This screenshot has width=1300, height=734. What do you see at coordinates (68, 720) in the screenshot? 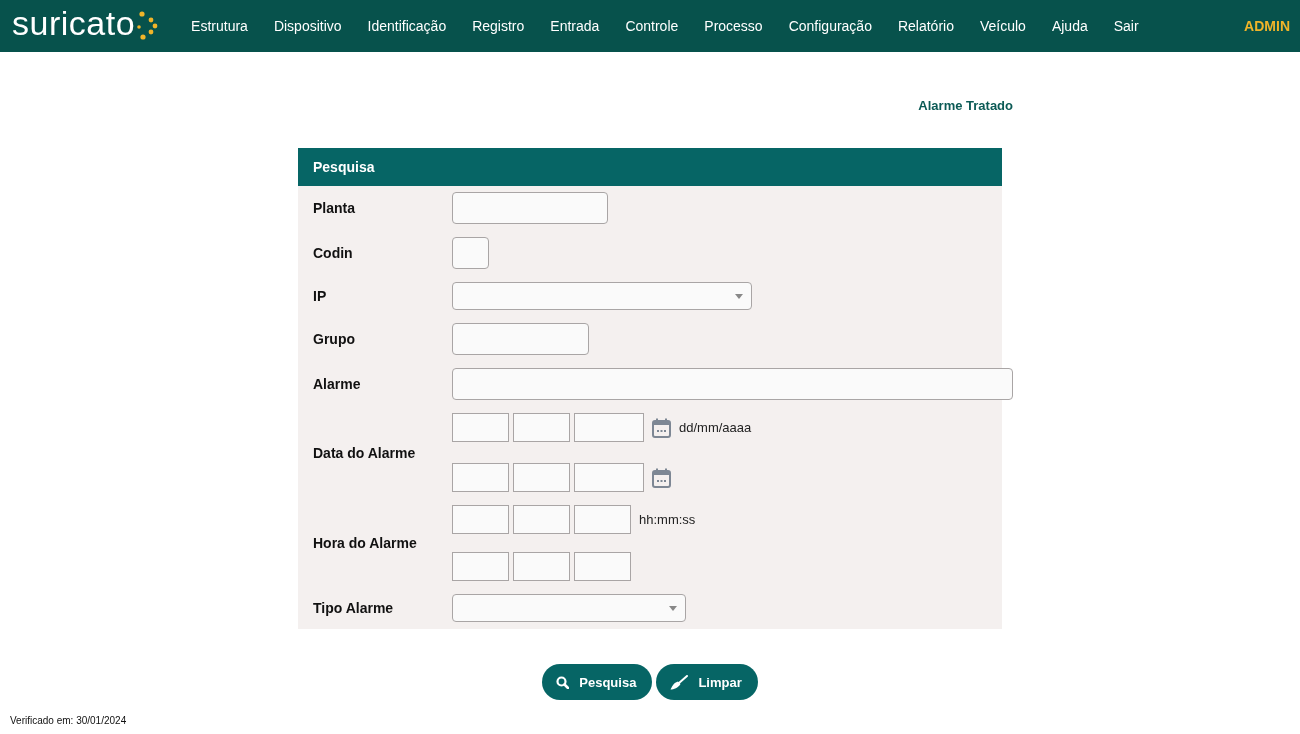
I see `verification-date: Verificado em: 30/01/2024` at bounding box center [68, 720].